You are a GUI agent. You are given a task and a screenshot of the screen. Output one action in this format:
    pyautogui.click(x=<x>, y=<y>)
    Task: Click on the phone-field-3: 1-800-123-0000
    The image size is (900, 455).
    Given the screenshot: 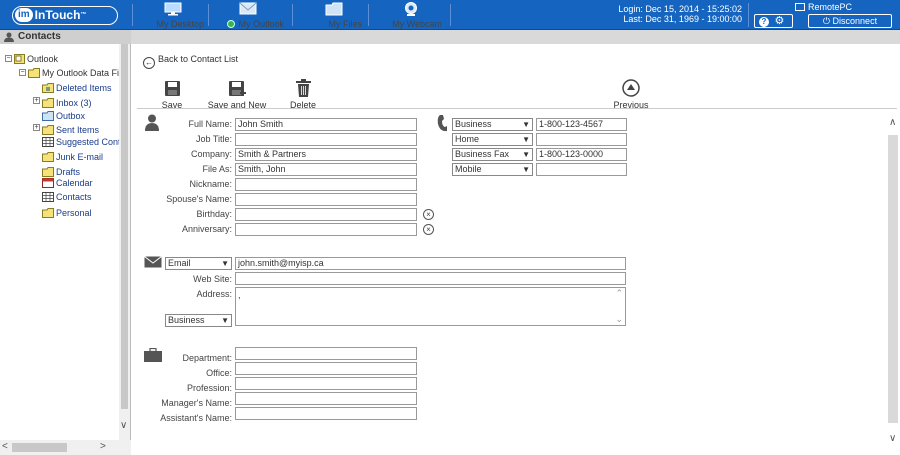 What is the action you would take?
    pyautogui.click(x=581, y=154)
    